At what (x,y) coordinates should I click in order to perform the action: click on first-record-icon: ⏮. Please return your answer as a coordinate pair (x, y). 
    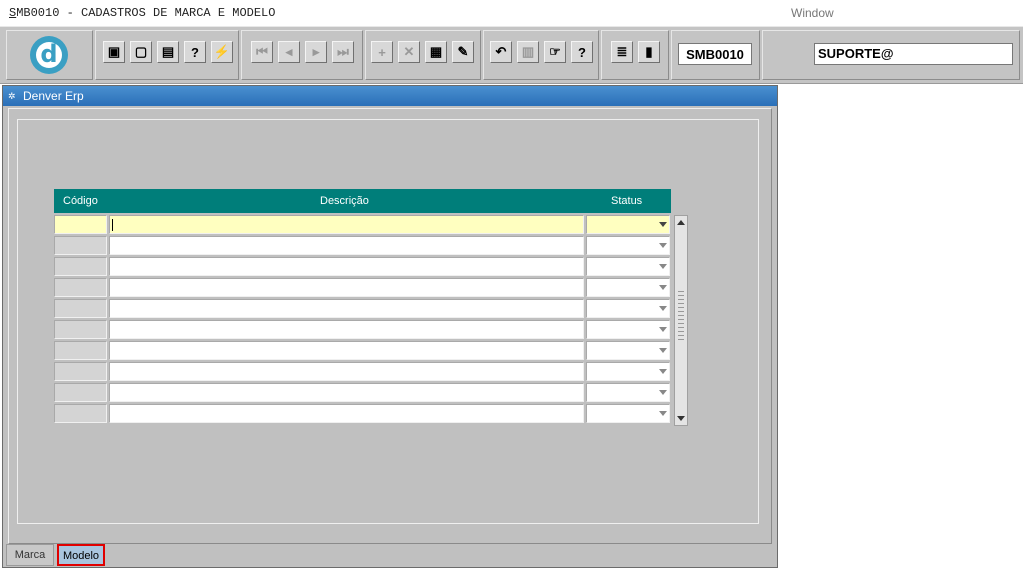
    Looking at the image, I should click on (262, 51).